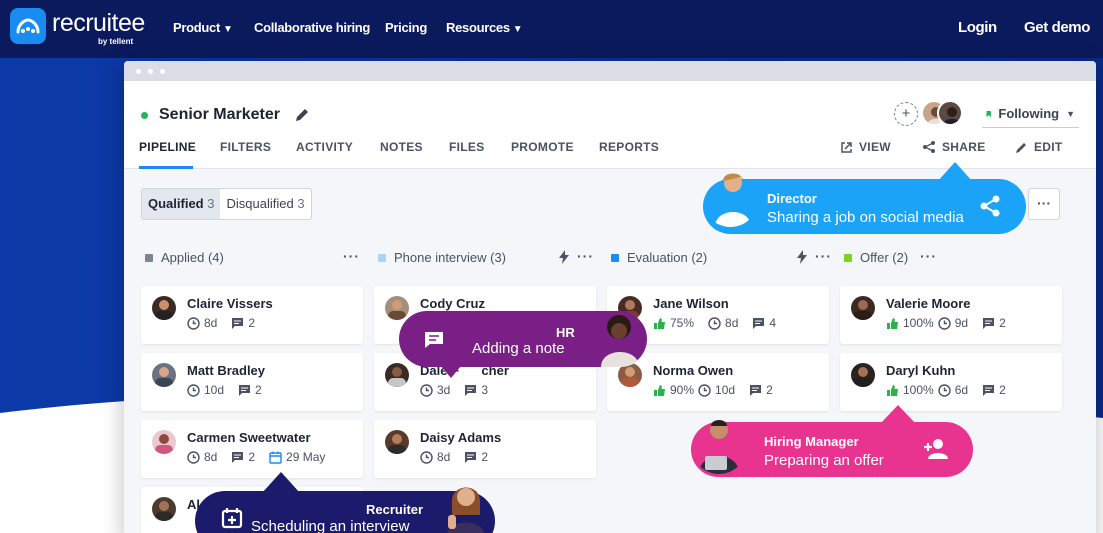 The image size is (1103, 533). I want to click on callout-task: Preparing an offer, so click(824, 460).